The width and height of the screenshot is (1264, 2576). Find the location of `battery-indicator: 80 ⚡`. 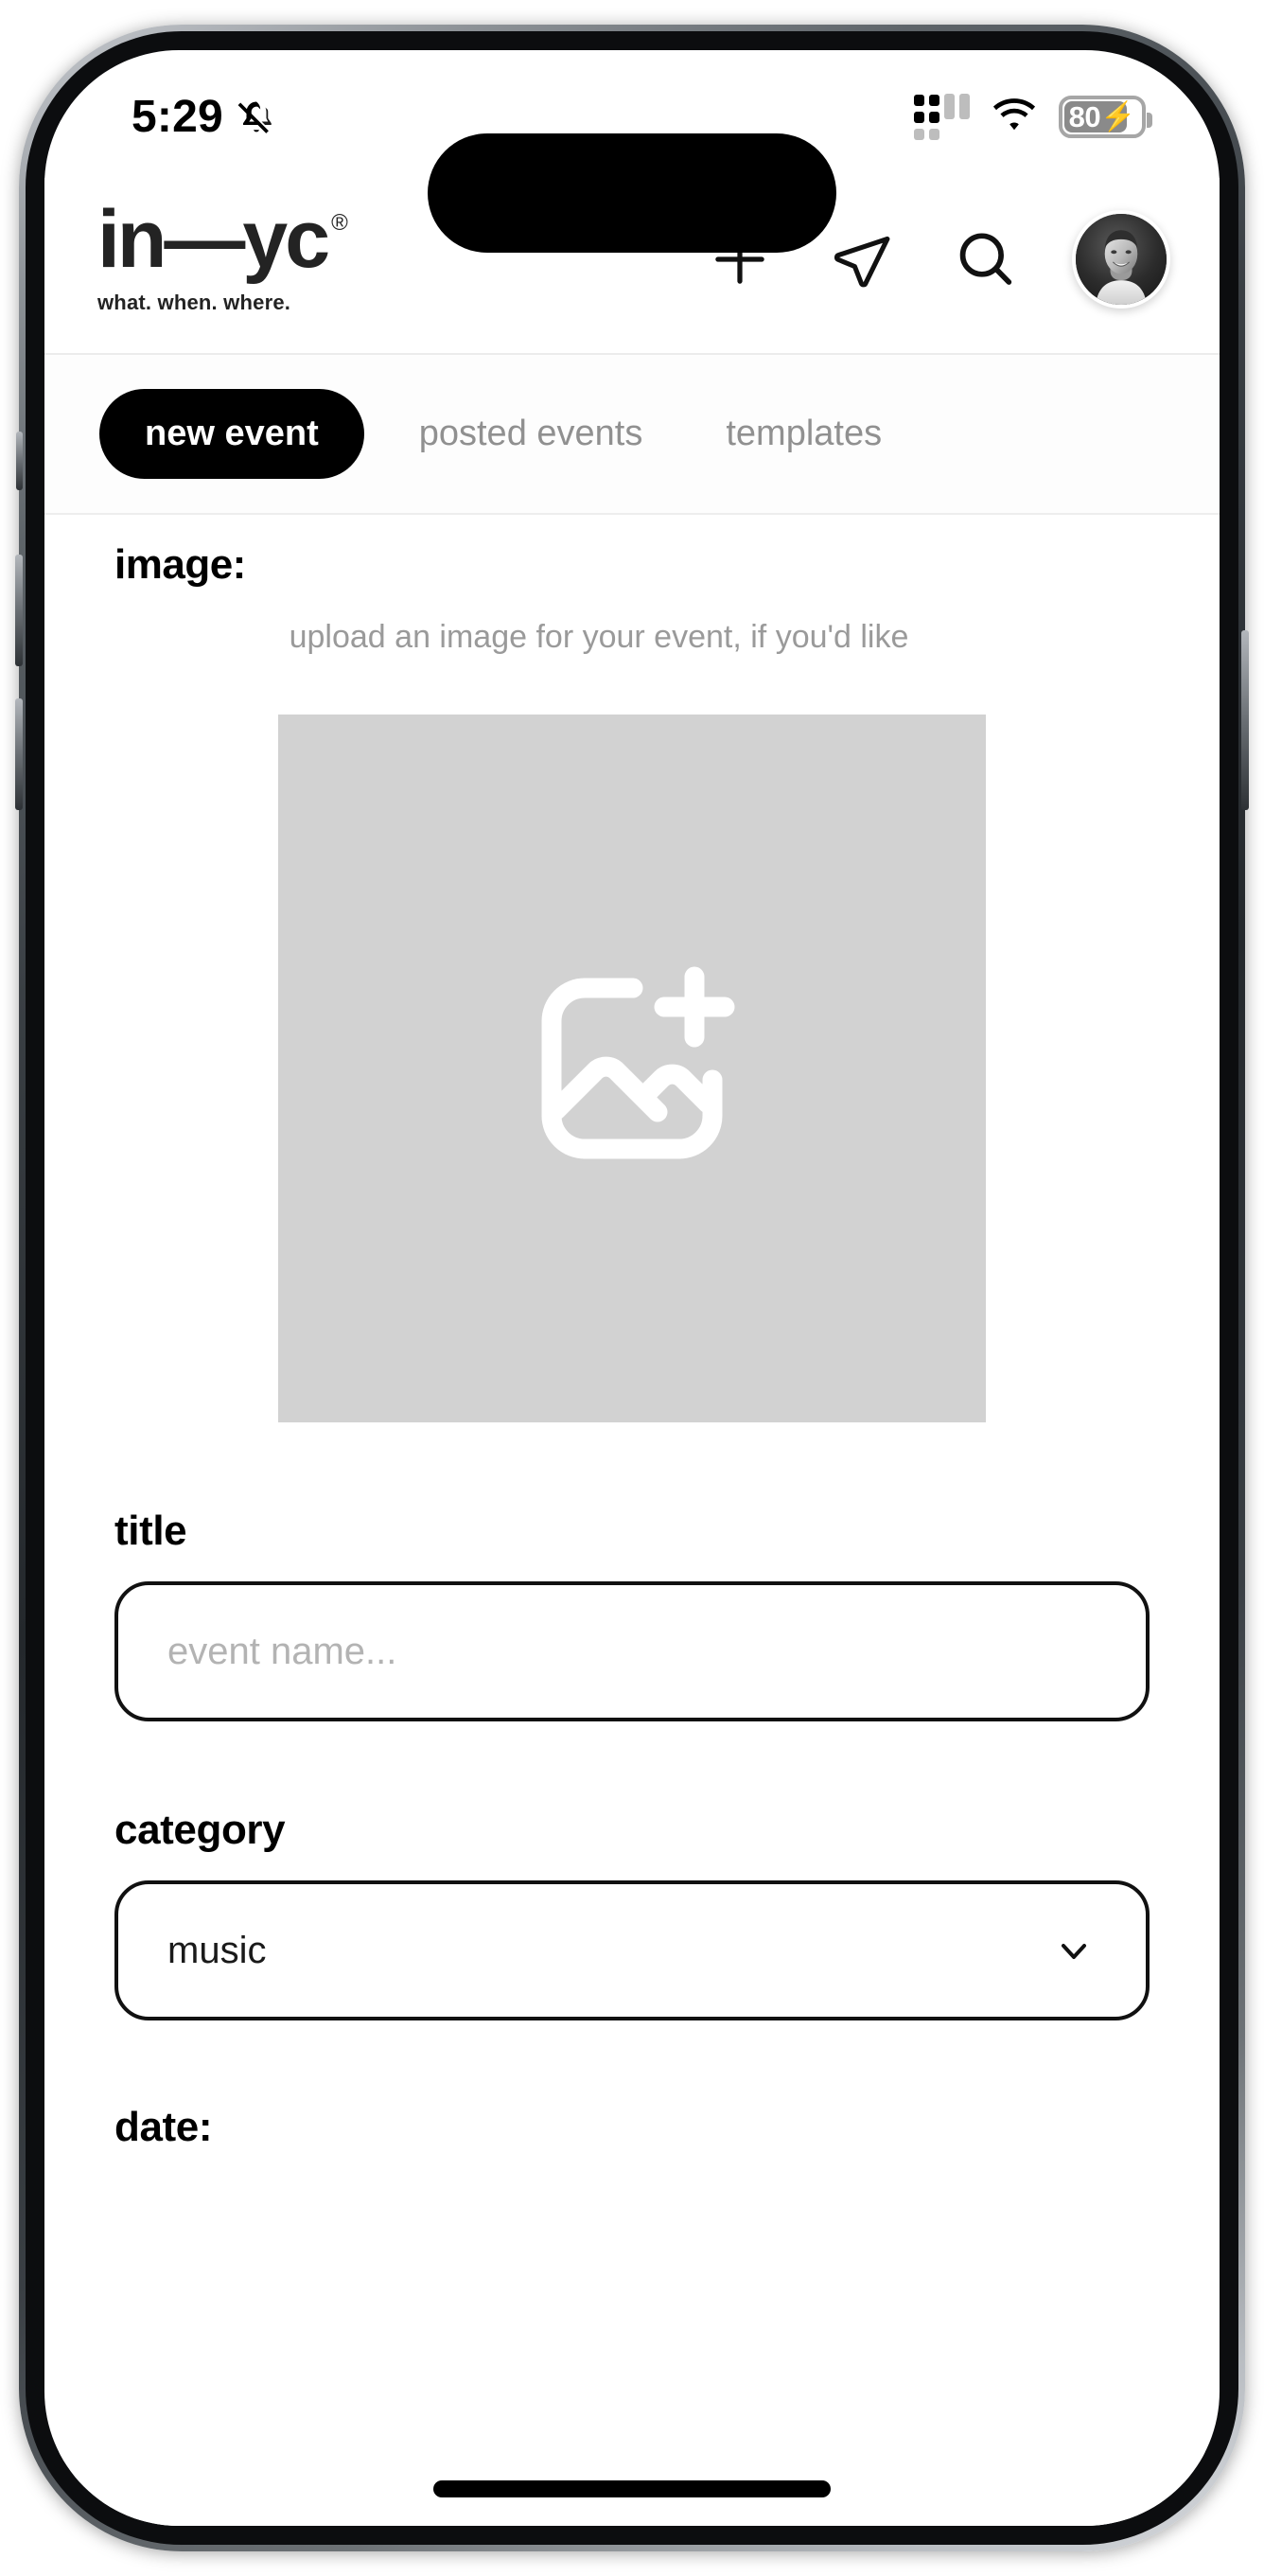

battery-indicator: 80 ⚡ is located at coordinates (1105, 117).